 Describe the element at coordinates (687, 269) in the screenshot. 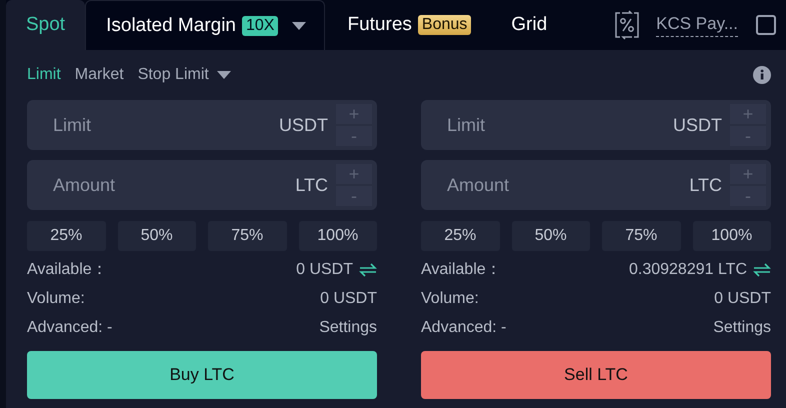

I see `available-value: 0.30928291 LTC` at that location.